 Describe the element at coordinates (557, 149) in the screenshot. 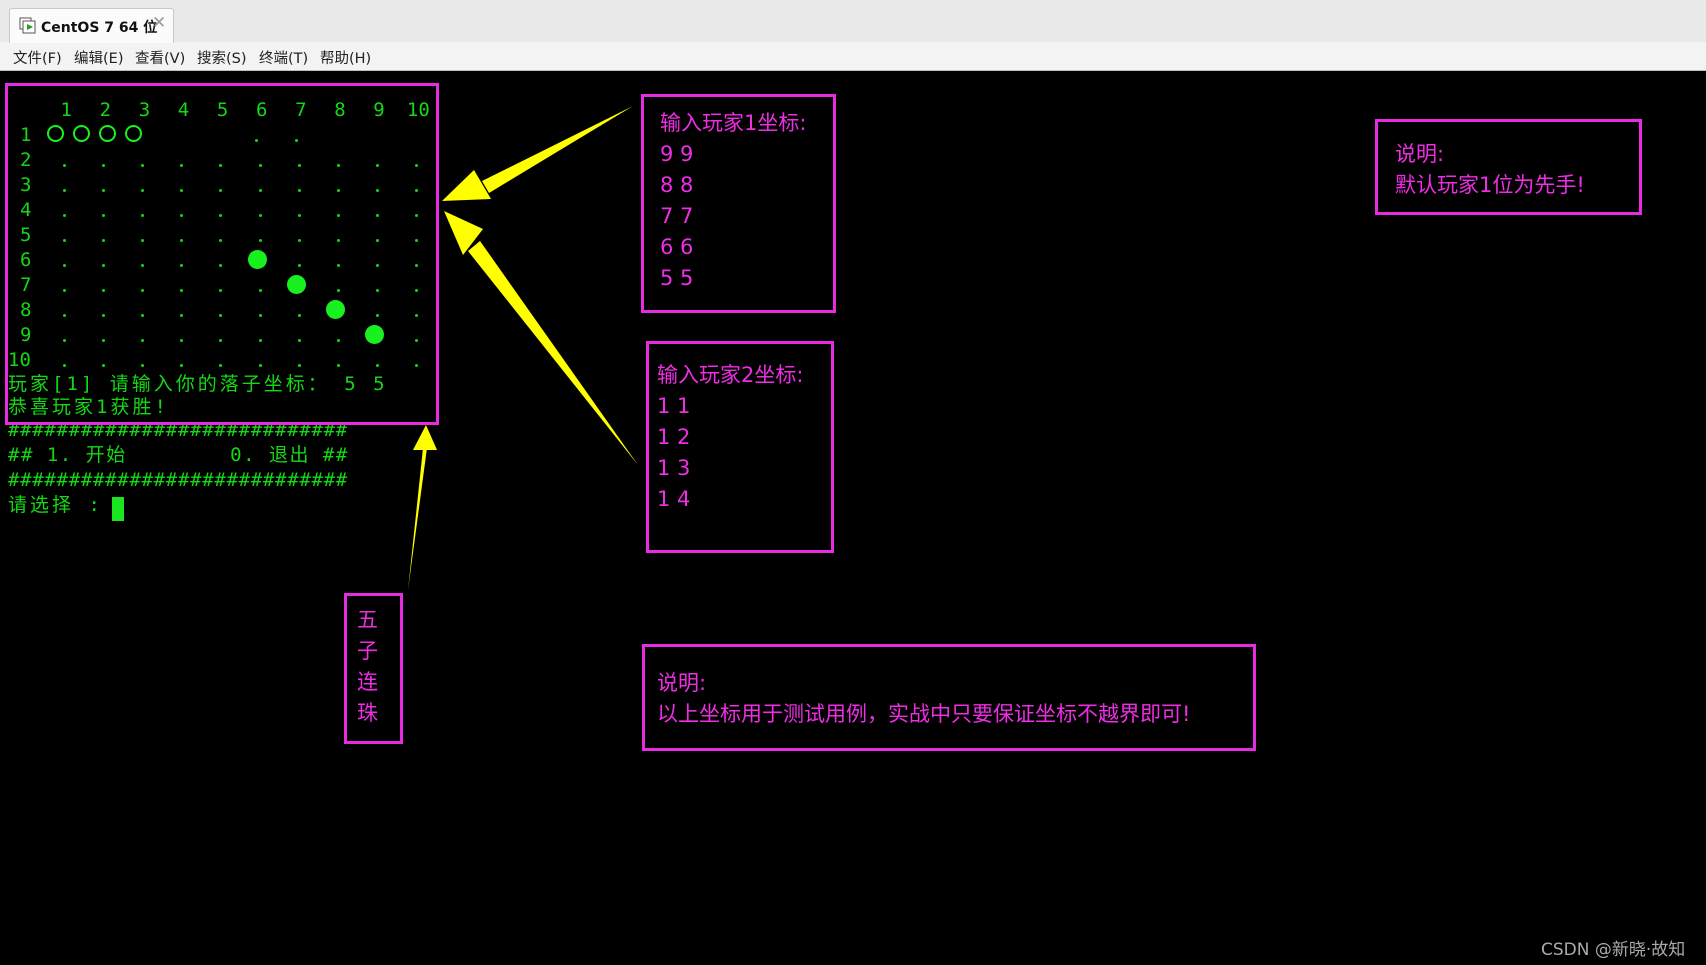

I see `arrow-to-board-player1` at that location.